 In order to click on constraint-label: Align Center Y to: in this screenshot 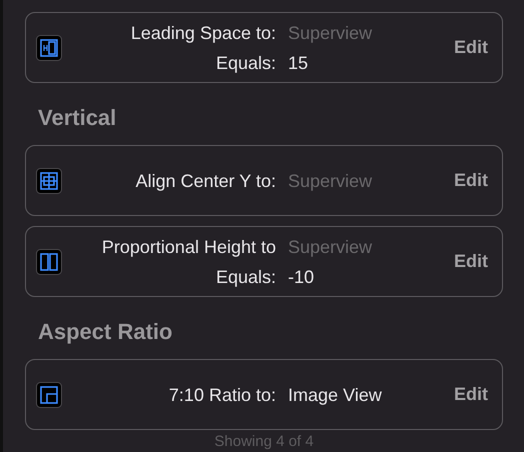, I will do `click(205, 181)`.